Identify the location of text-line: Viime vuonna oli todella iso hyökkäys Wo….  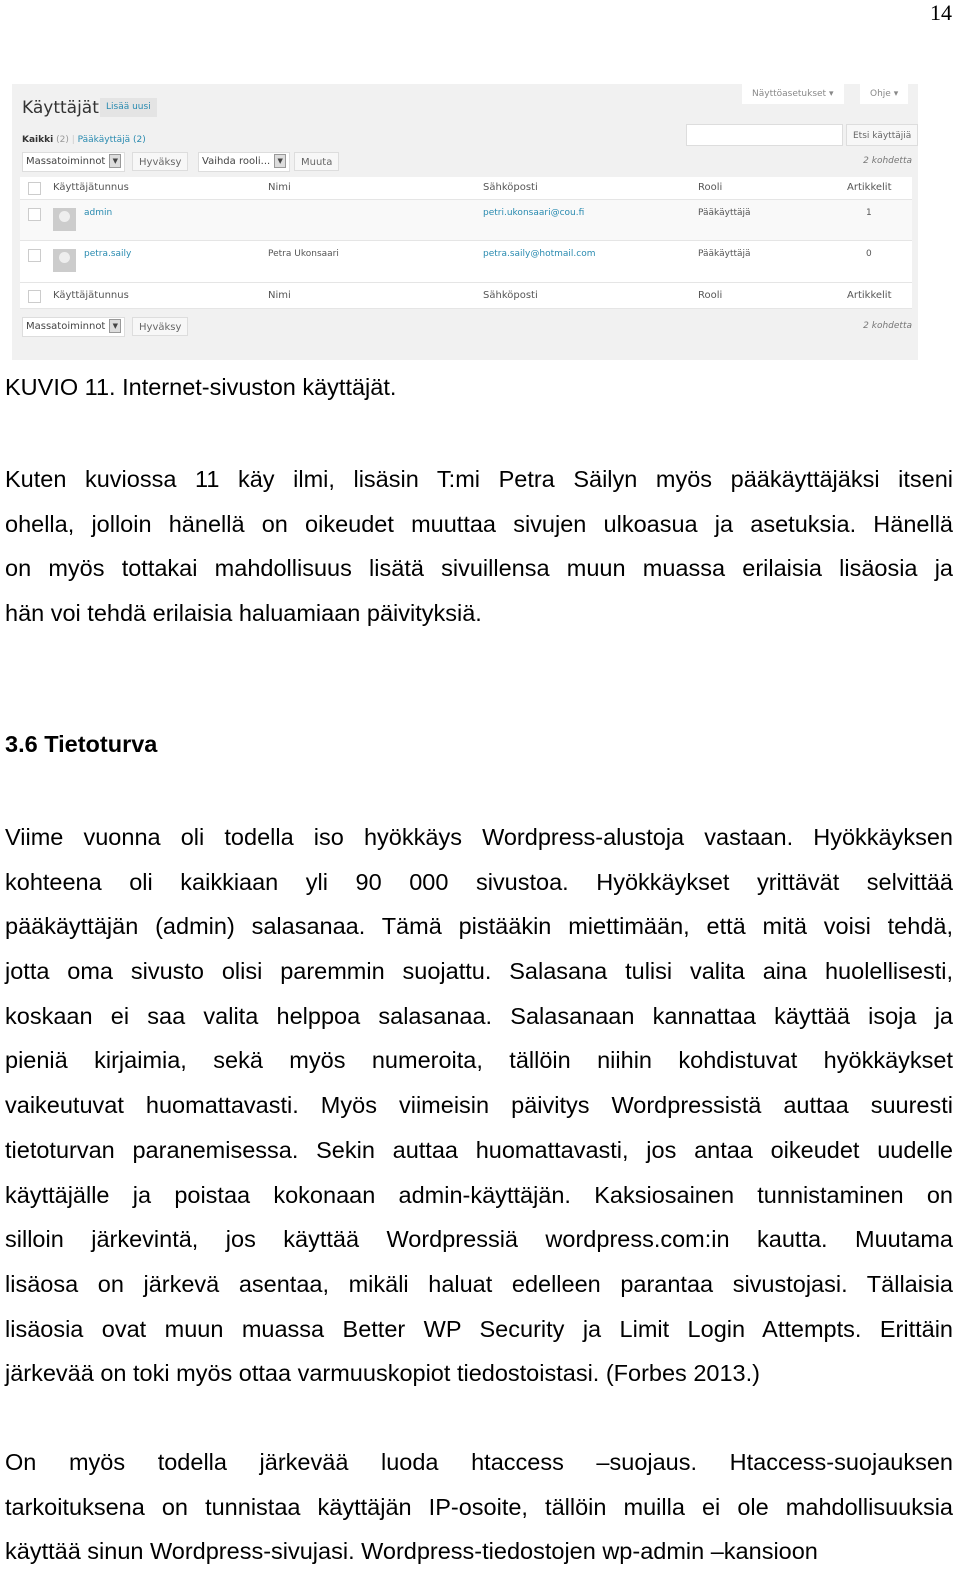
(479, 837).